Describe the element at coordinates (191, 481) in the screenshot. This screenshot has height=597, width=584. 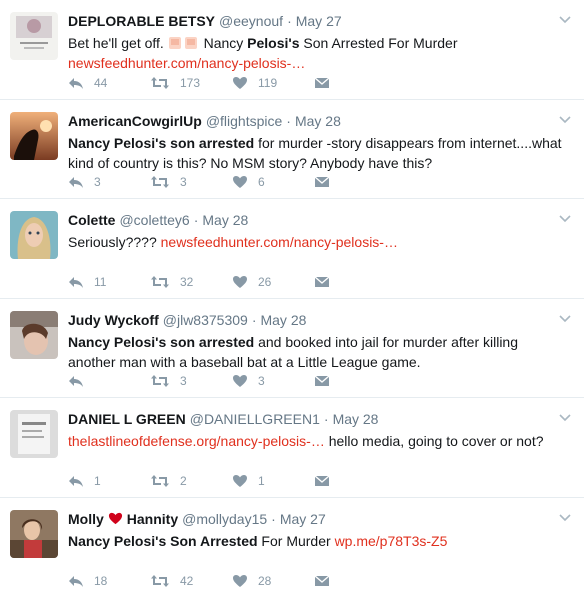
I see `retweet-button: 2` at that location.